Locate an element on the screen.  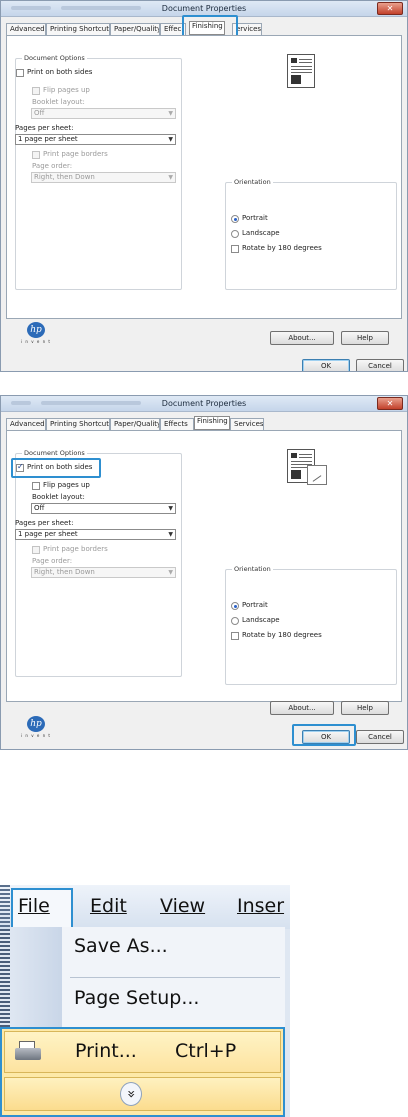
title-bar: Document Properties ✕ is located at coordinates (204, 404).